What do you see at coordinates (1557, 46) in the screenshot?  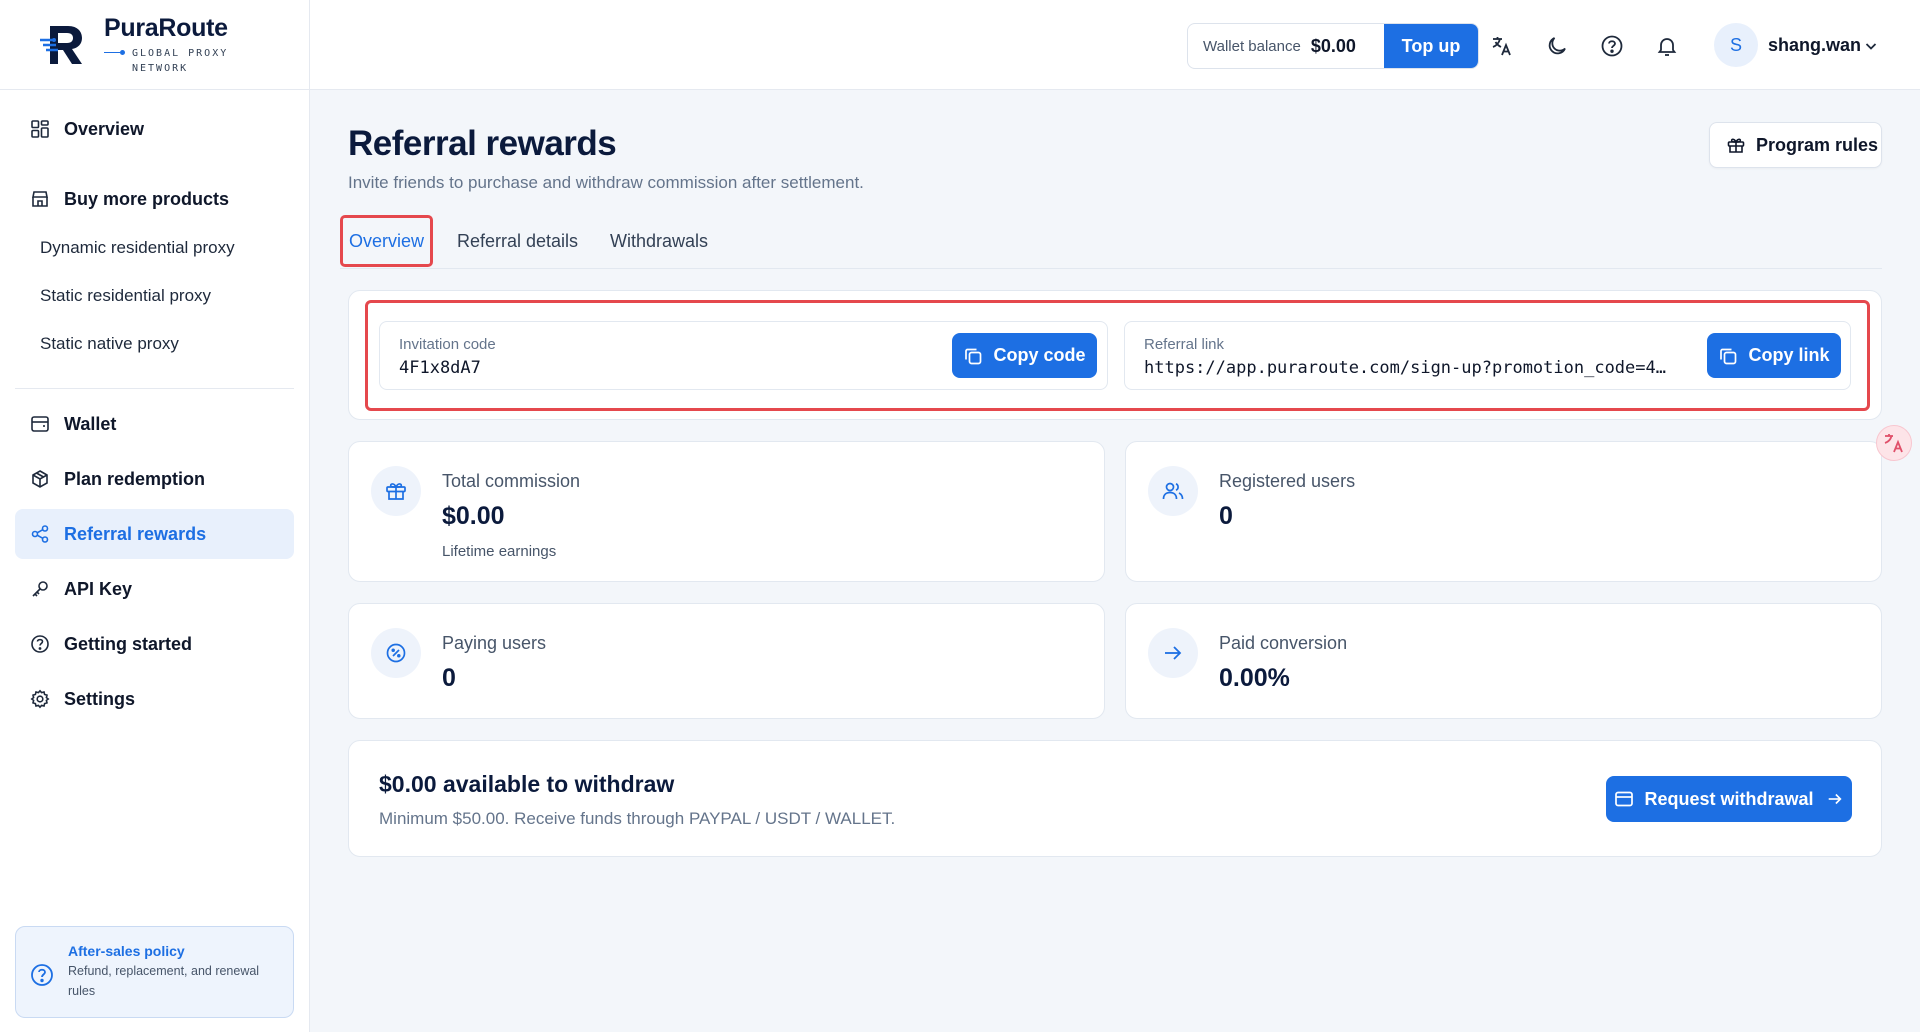 I see `dark-mode-moon-icon` at bounding box center [1557, 46].